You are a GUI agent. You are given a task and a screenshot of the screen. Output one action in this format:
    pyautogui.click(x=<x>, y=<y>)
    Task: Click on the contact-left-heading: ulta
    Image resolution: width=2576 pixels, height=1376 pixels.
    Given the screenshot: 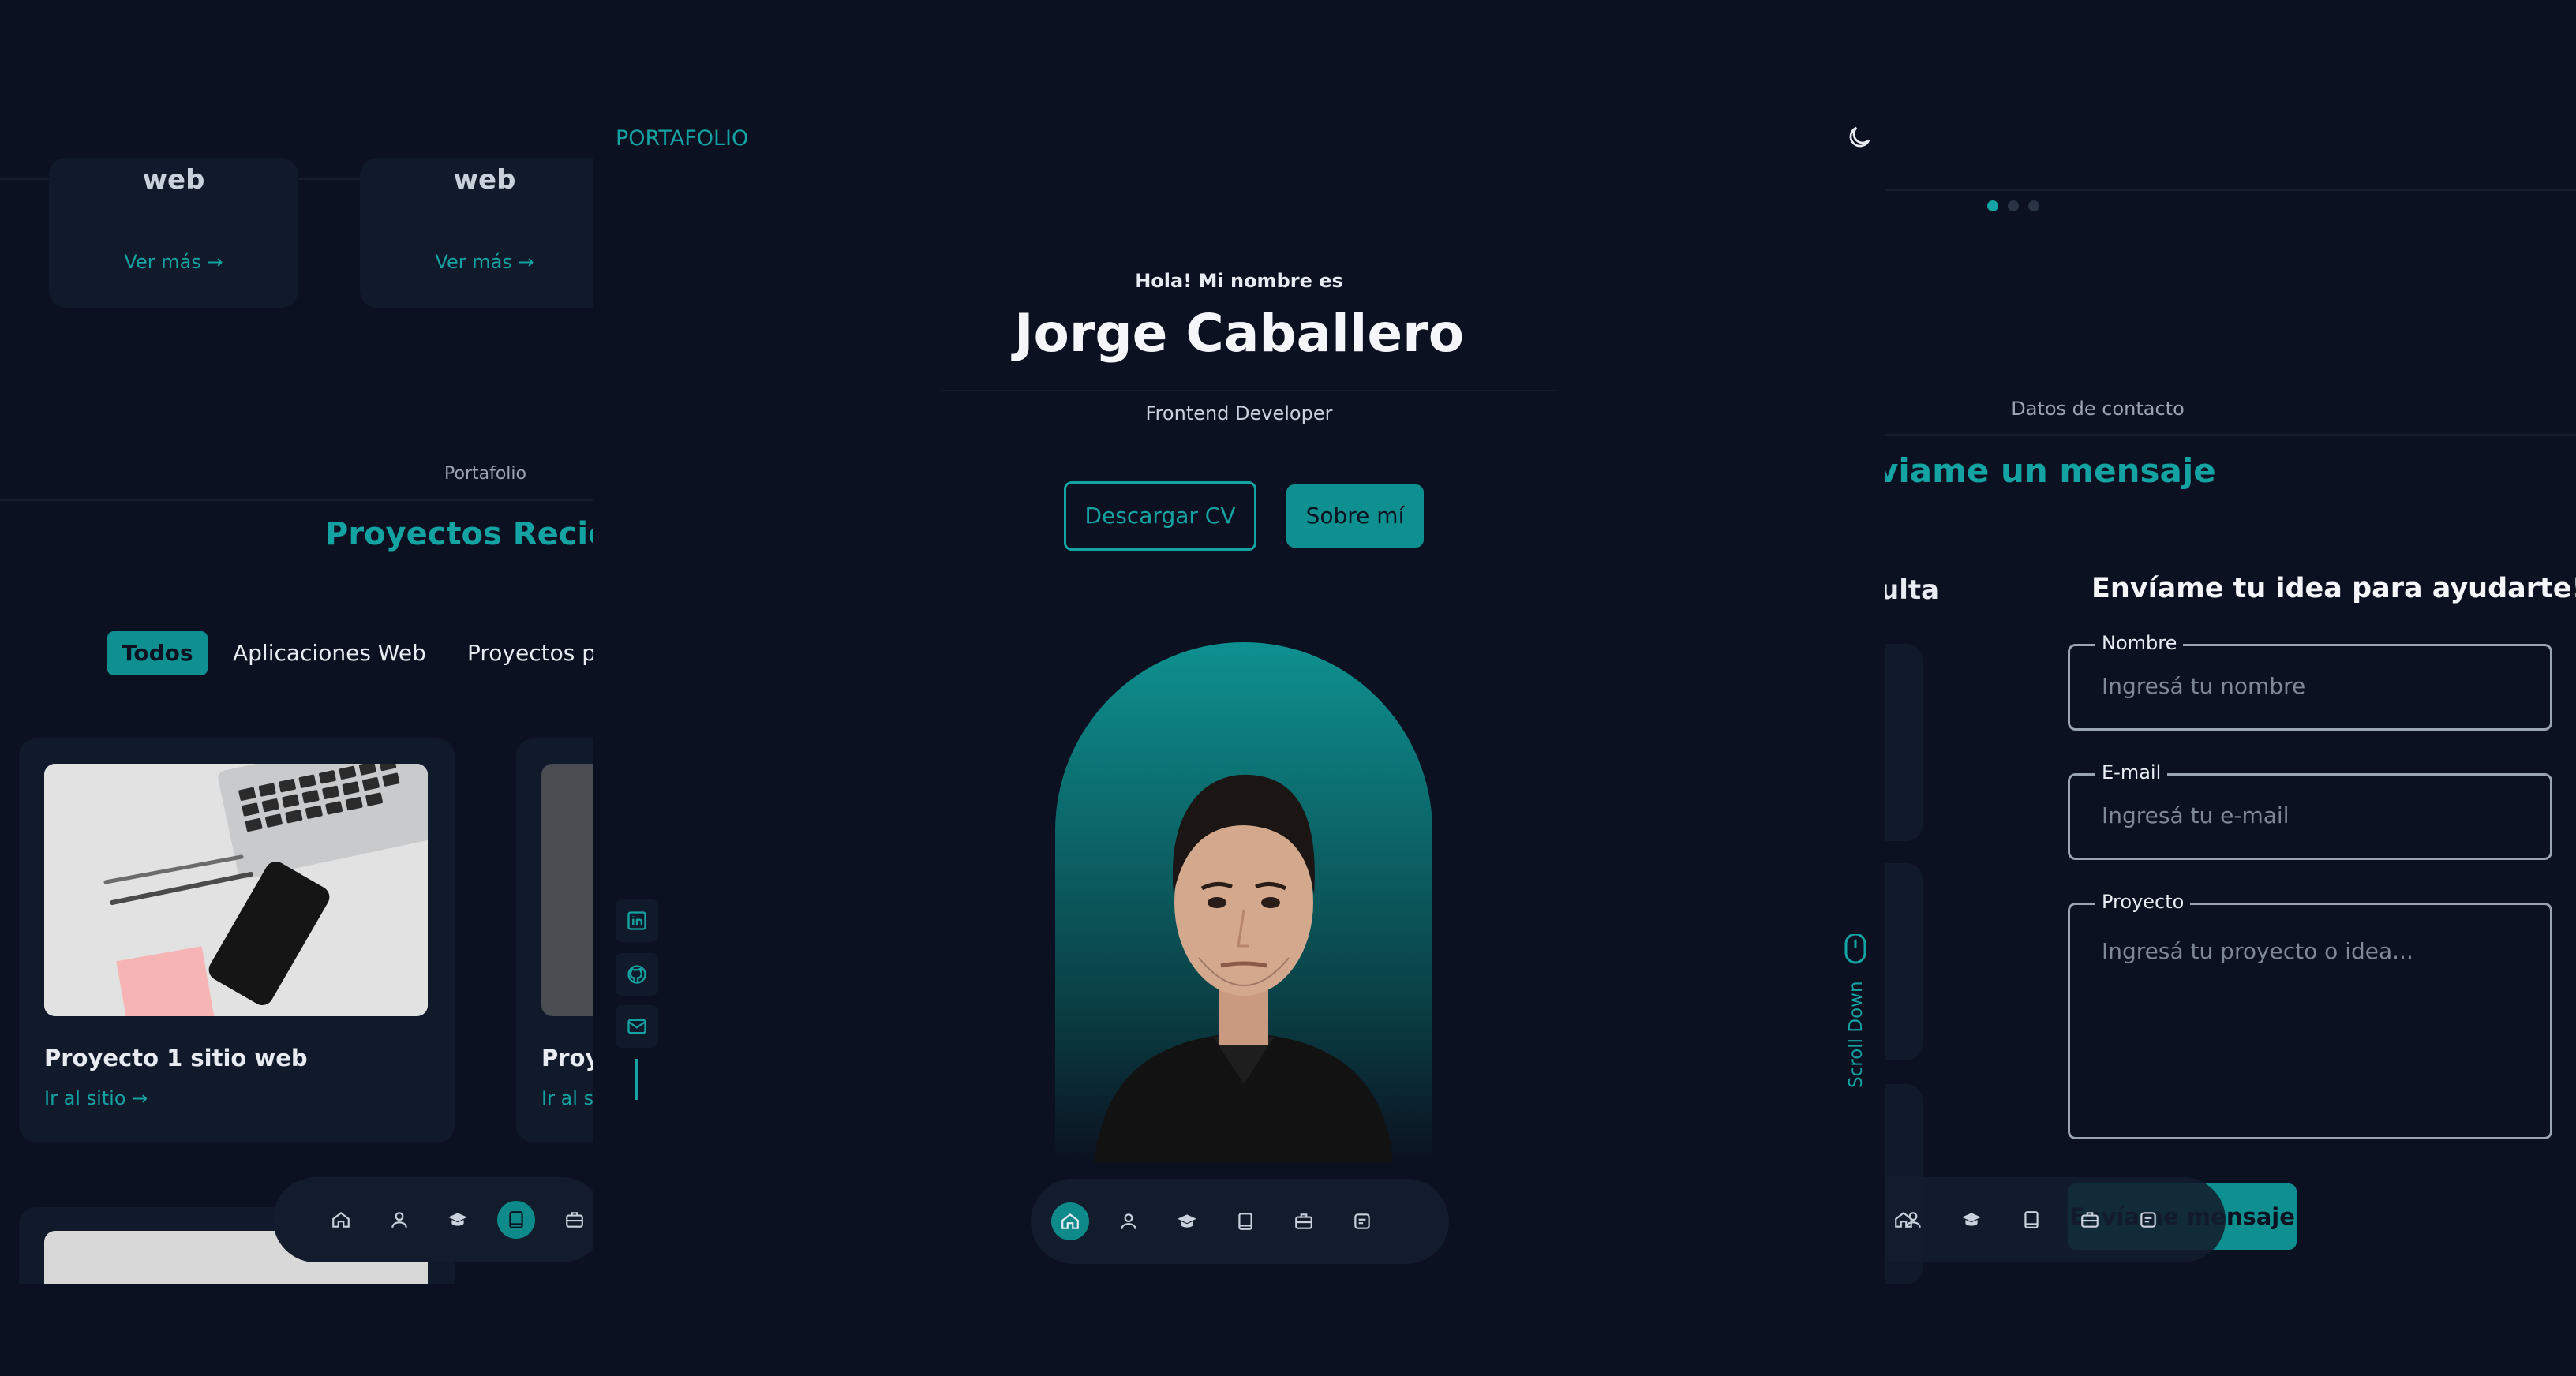 What is the action you would take?
    pyautogui.click(x=1912, y=590)
    